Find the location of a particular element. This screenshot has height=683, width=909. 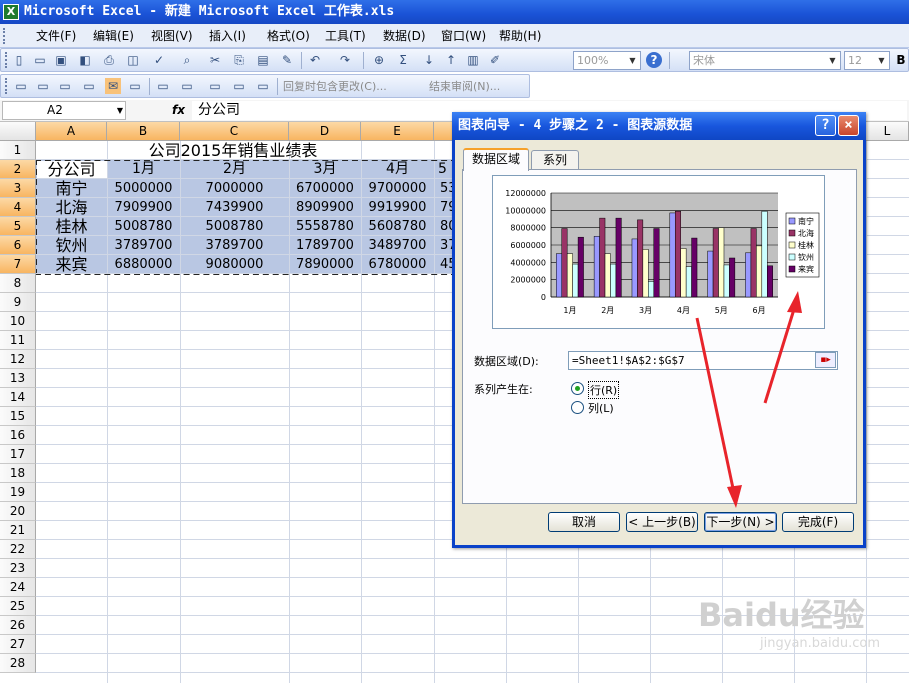

row-header: 25 is located at coordinates (18, 606).